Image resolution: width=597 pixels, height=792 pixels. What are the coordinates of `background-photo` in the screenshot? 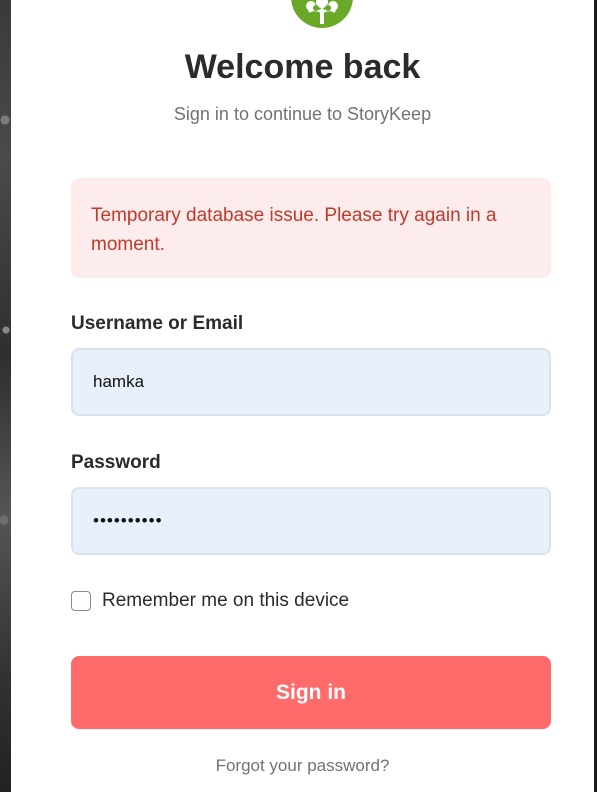 It's located at (5, 396).